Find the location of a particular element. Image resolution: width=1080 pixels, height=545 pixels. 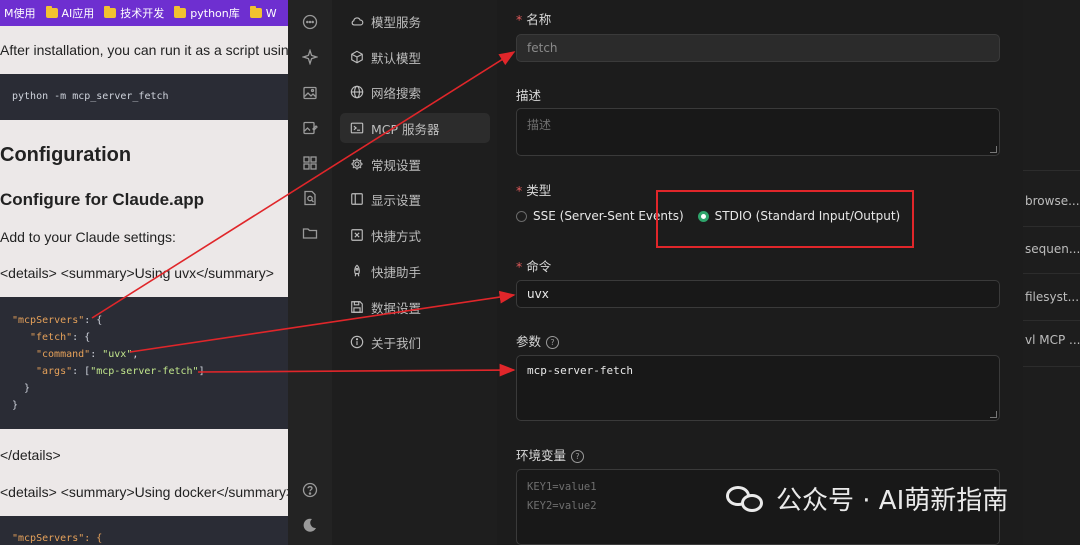

description-field: 描述 is located at coordinates (758, 132).